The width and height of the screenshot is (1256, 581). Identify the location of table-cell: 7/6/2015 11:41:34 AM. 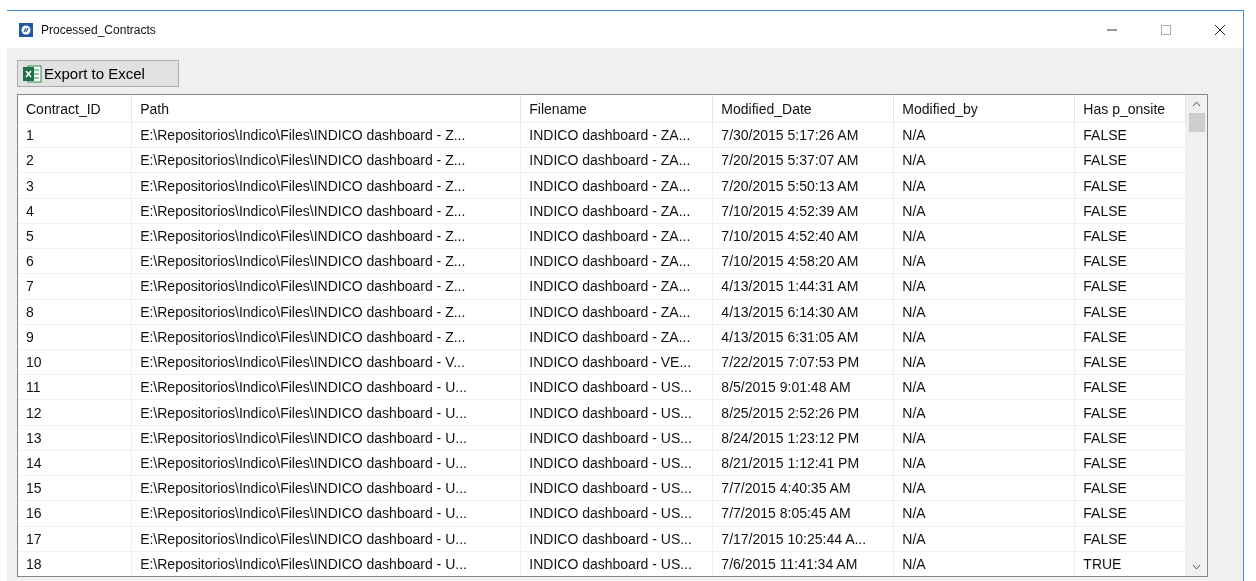
(803, 563).